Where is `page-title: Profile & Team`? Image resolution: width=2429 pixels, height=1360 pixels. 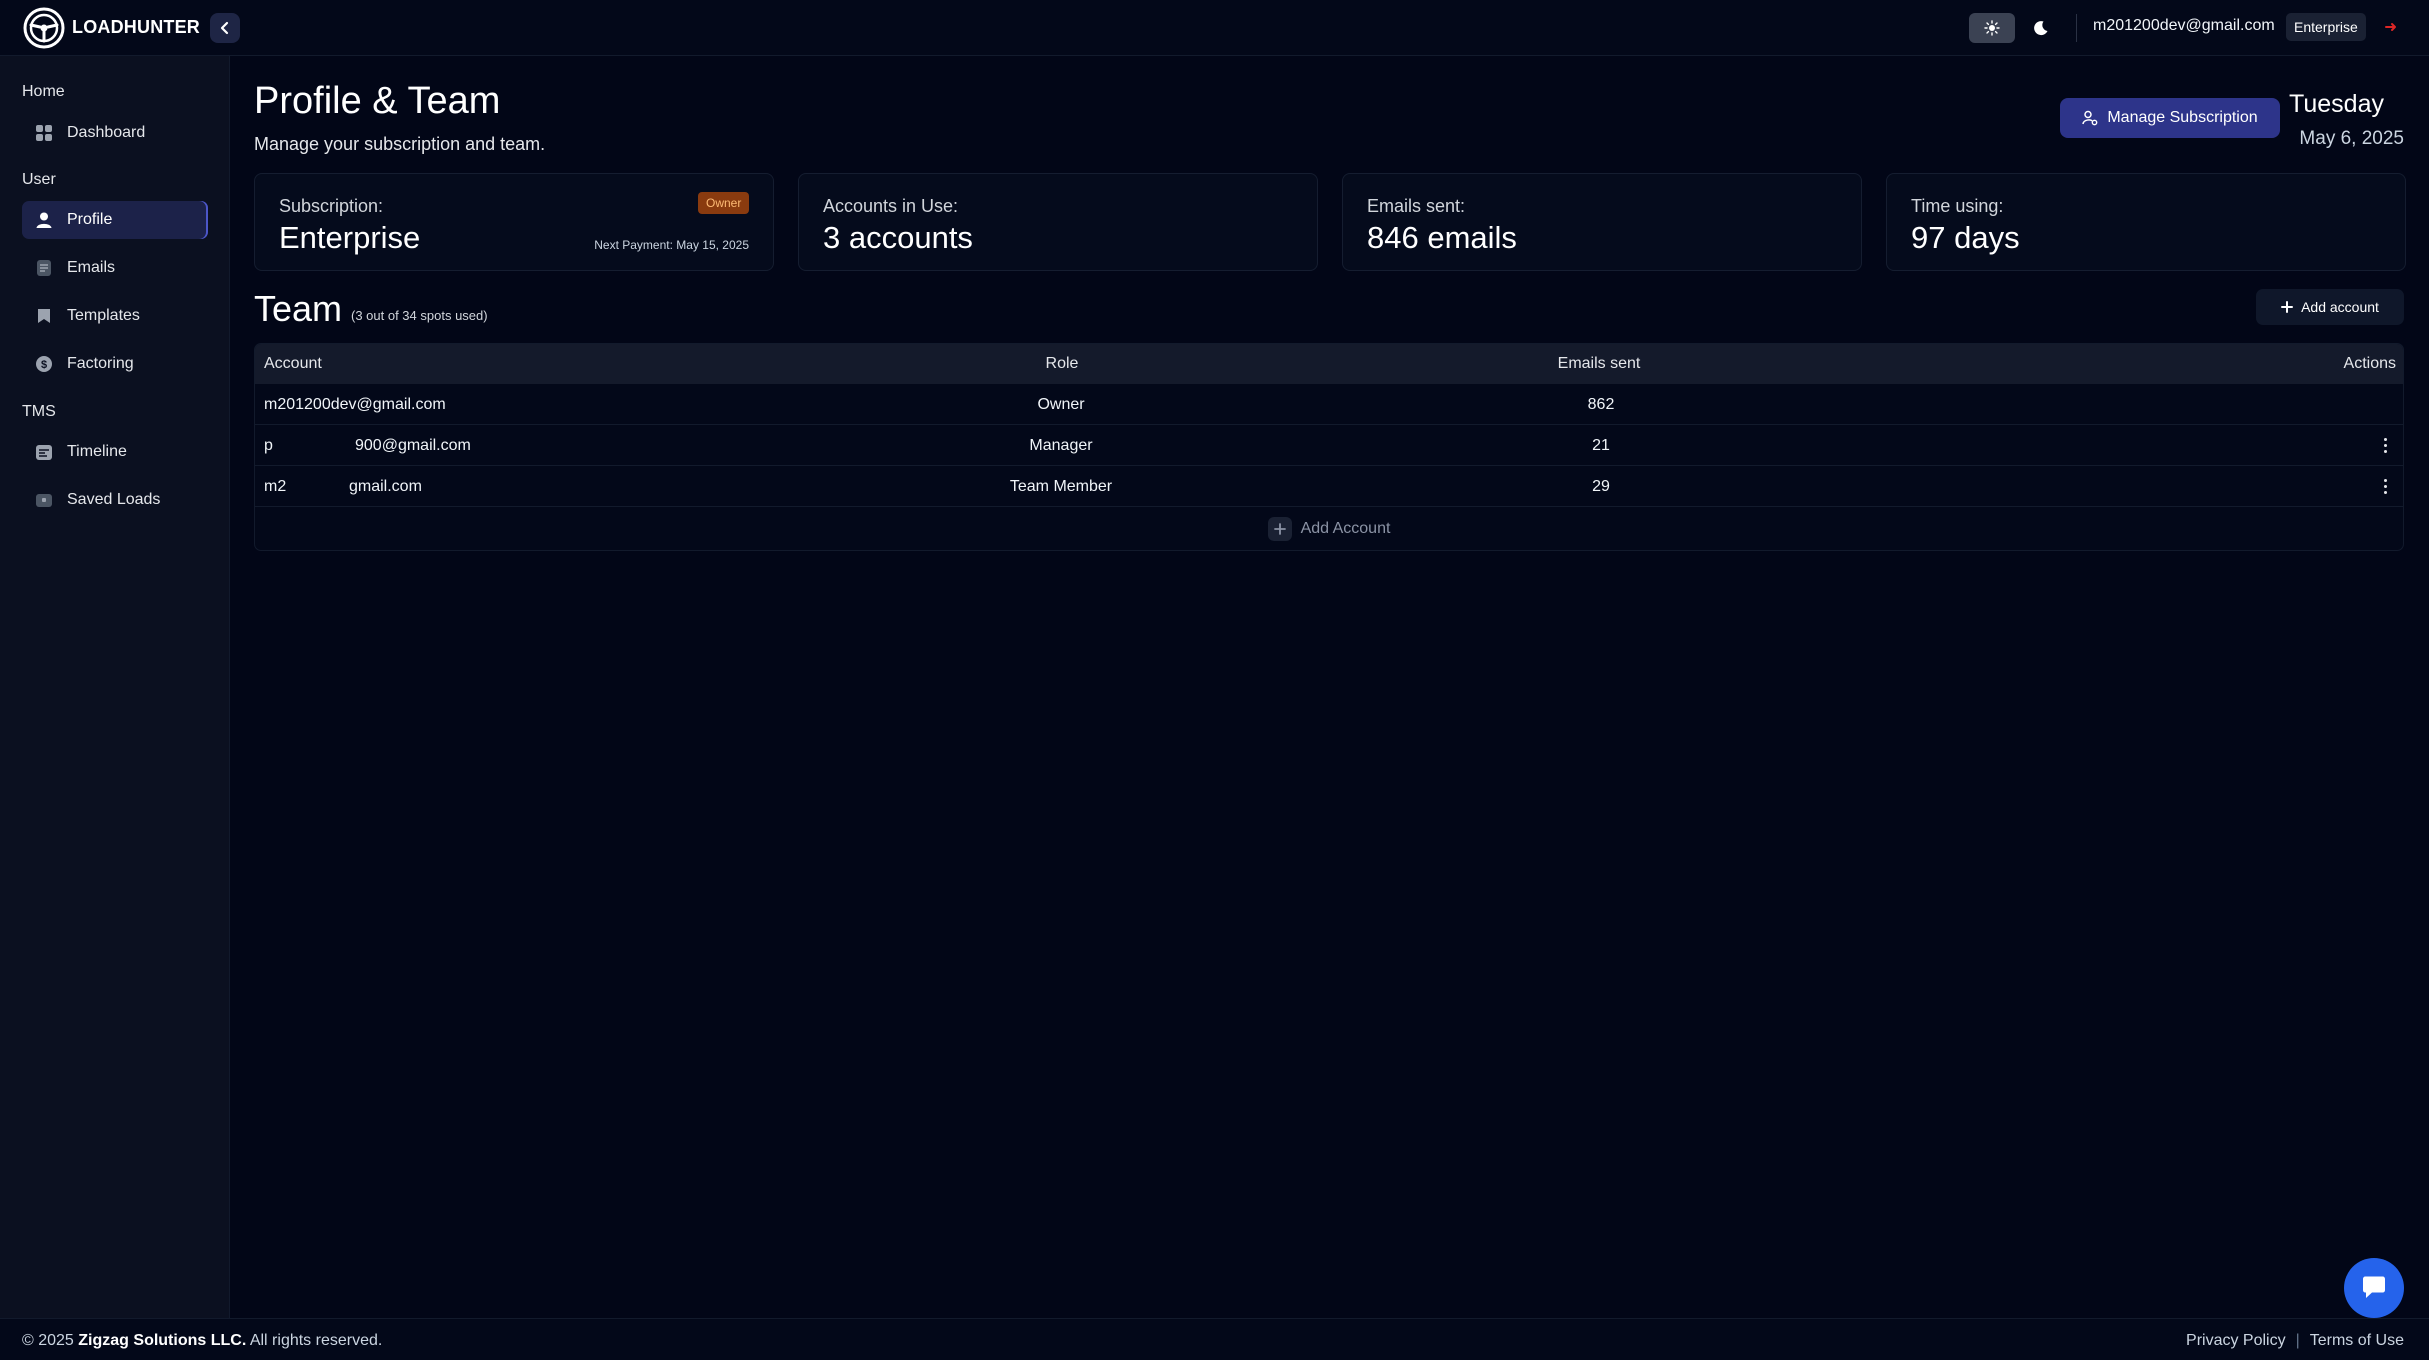 page-title: Profile & Team is located at coordinates (377, 101).